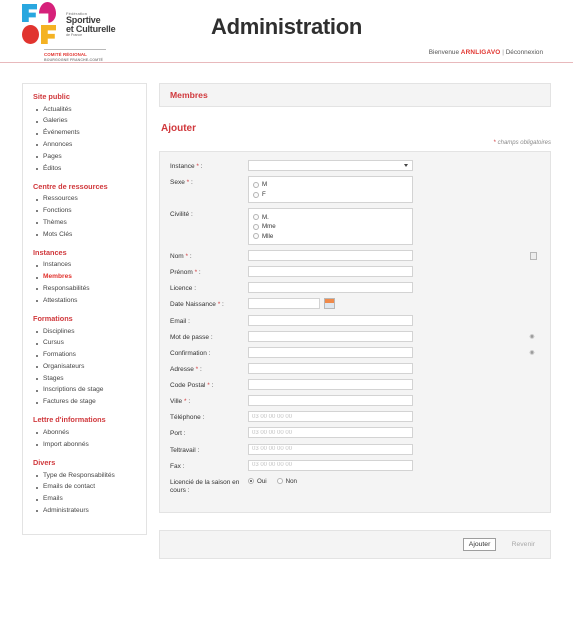 The height and width of the screenshot is (630, 573). Describe the element at coordinates (88, 169) in the screenshot. I see `sidebar-item-editos: Éditos` at that location.